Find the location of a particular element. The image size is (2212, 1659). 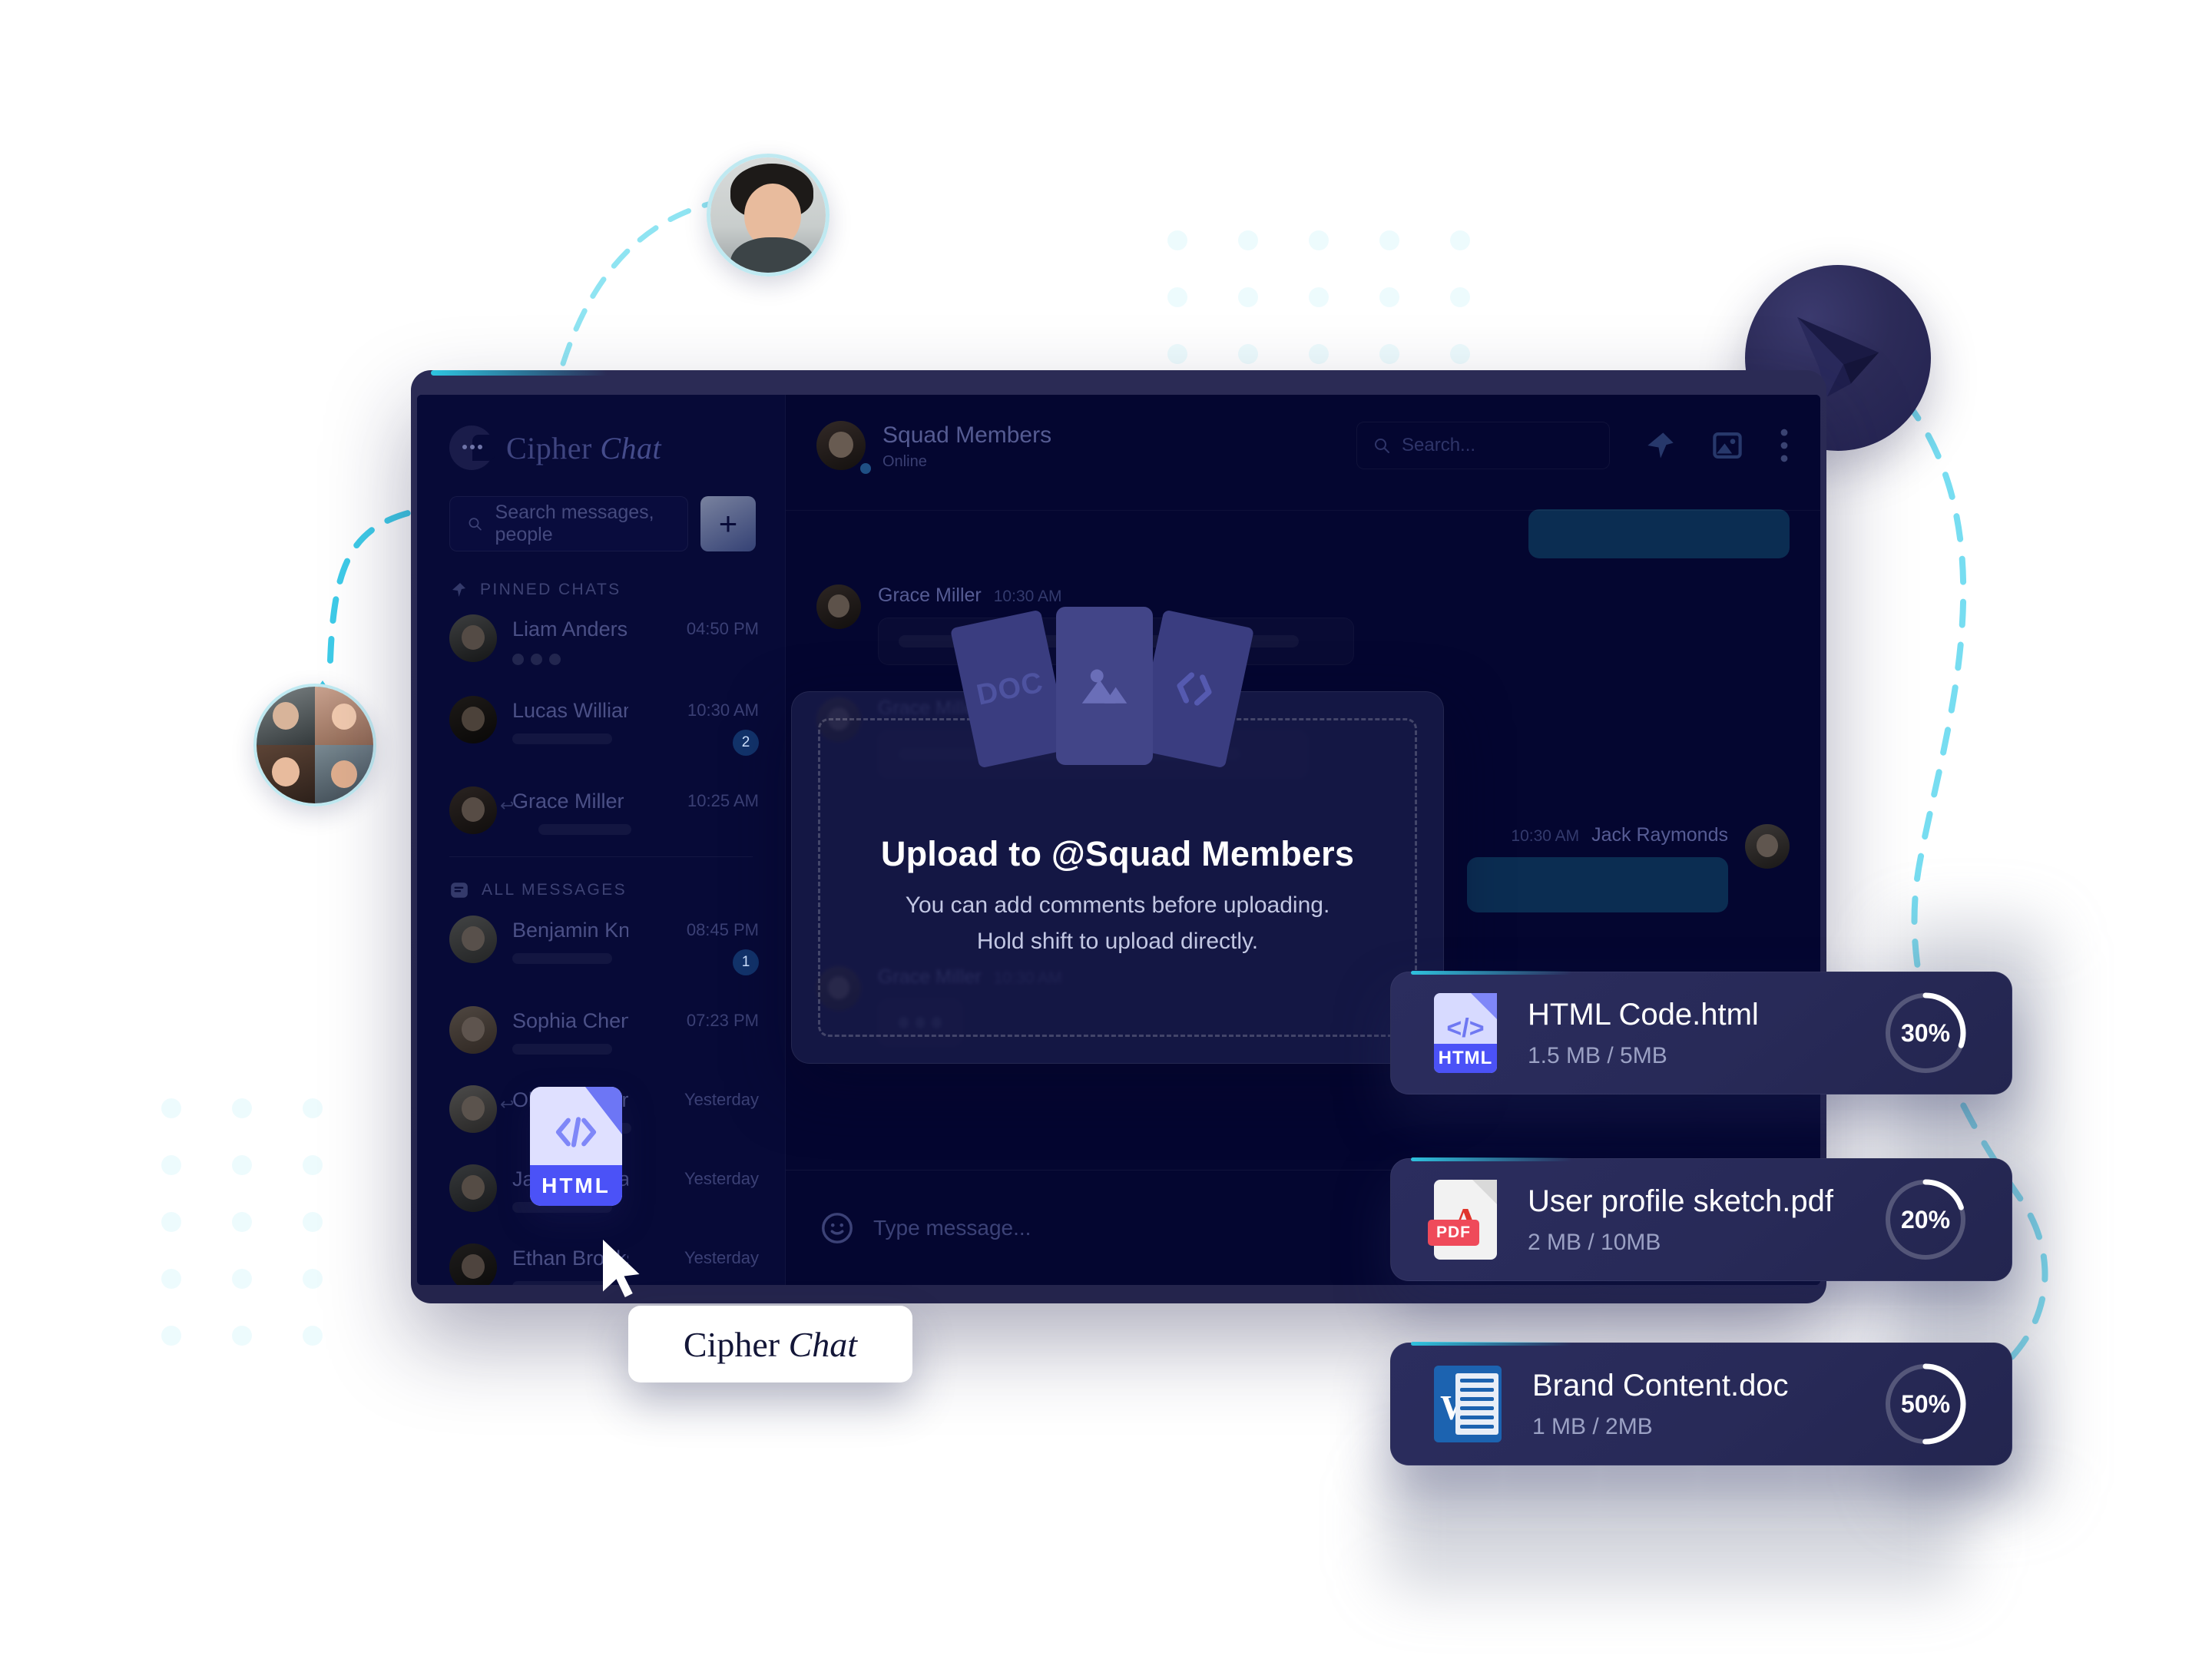

chat-name: Benjamin Knight is located at coordinates (570, 930).